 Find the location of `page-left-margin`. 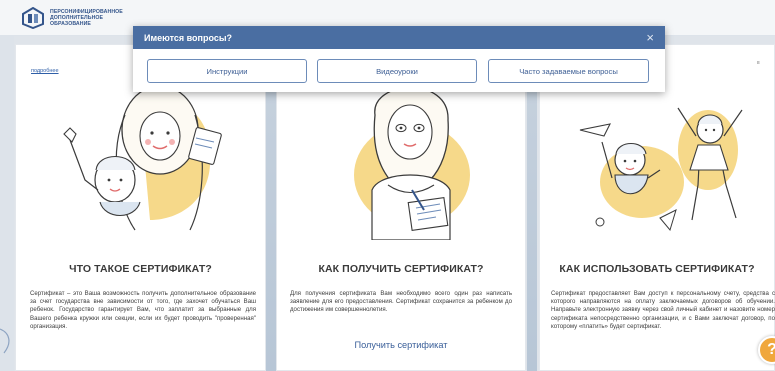

page-left-margin is located at coordinates (7, 203).